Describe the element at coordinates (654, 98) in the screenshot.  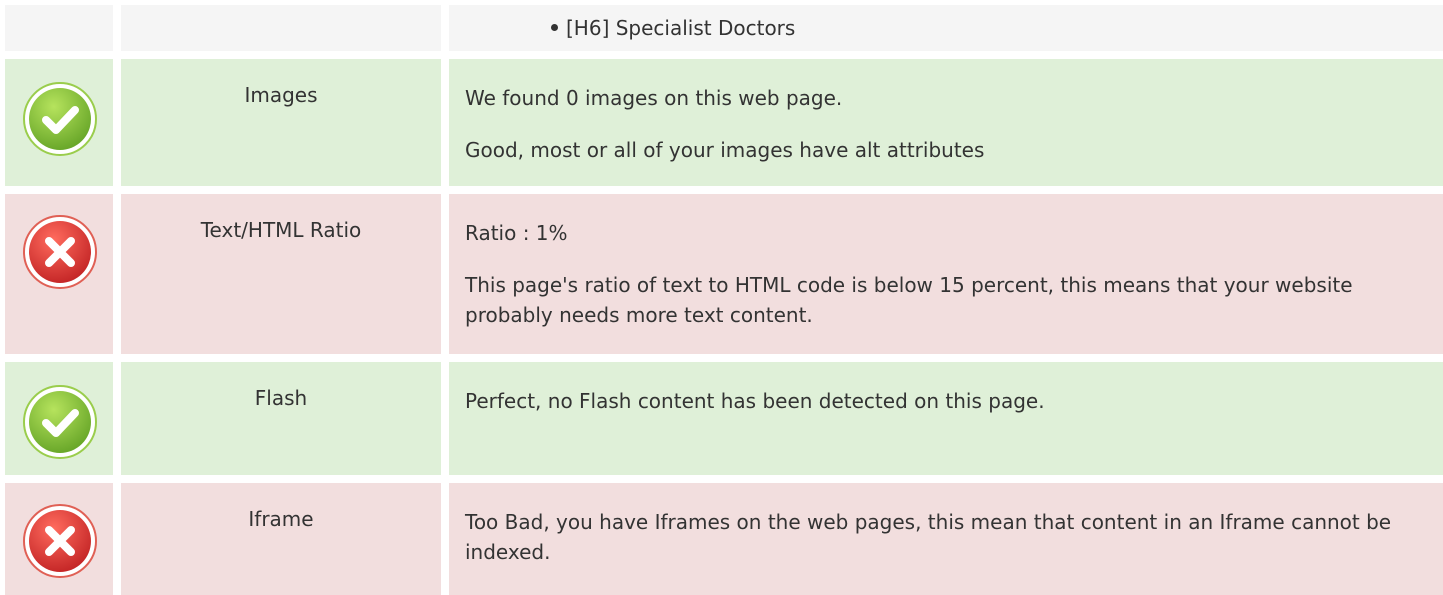
I see `content-line: We found 0 images on this web page.` at that location.